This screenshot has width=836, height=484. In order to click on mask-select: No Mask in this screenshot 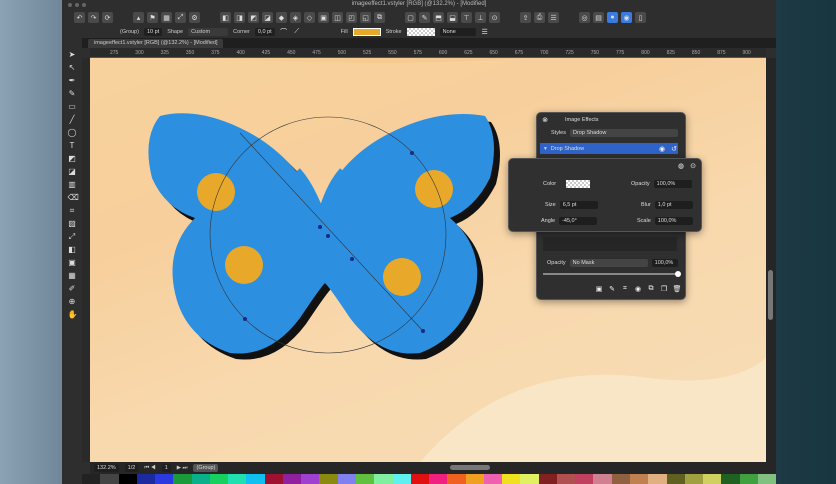, I will do `click(608, 263)`.